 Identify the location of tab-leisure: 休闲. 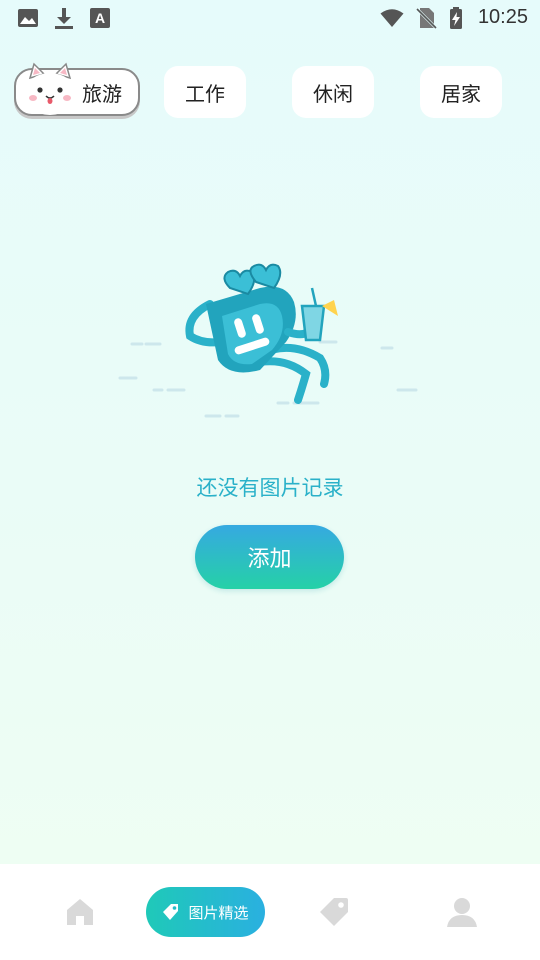
(333, 92).